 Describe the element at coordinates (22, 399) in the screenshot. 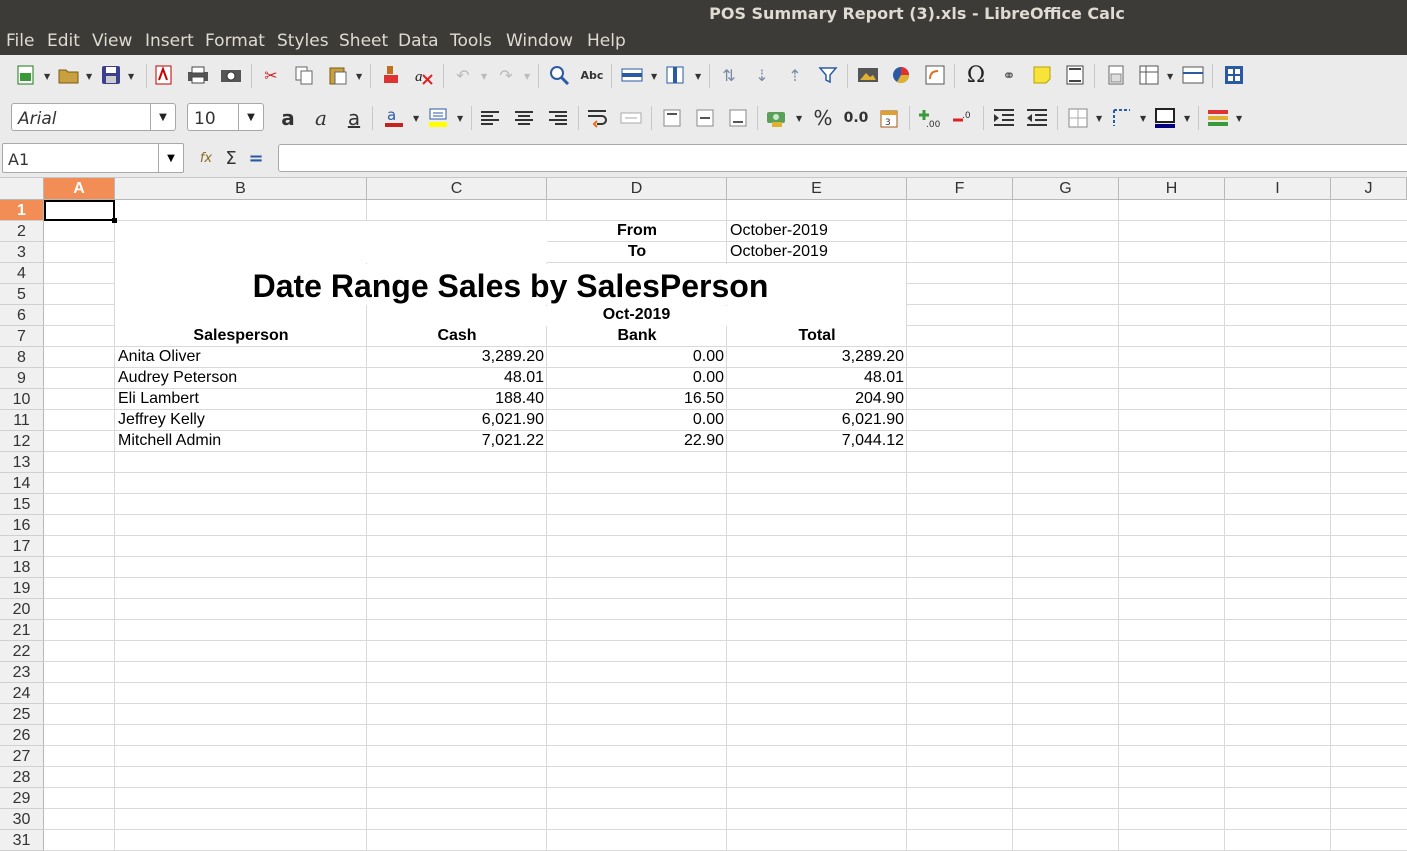

I see `row-header: 10` at that location.